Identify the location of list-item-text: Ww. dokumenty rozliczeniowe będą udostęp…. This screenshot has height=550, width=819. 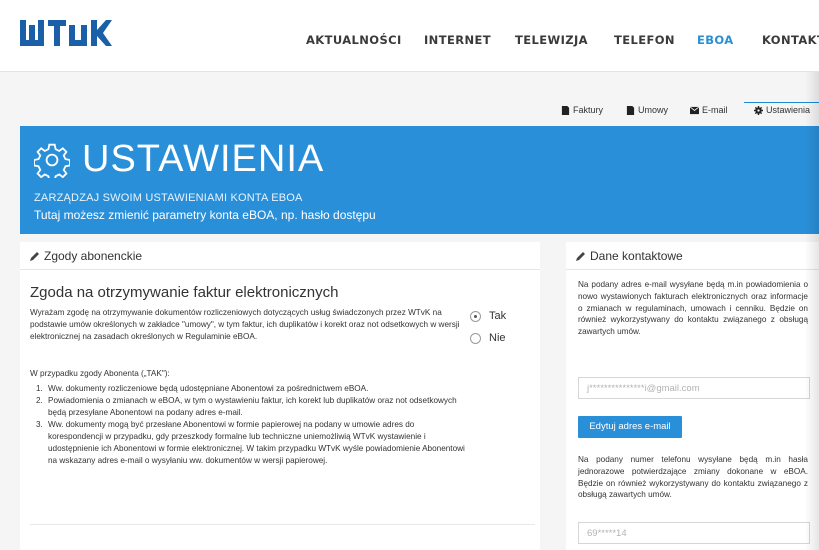
(208, 388).